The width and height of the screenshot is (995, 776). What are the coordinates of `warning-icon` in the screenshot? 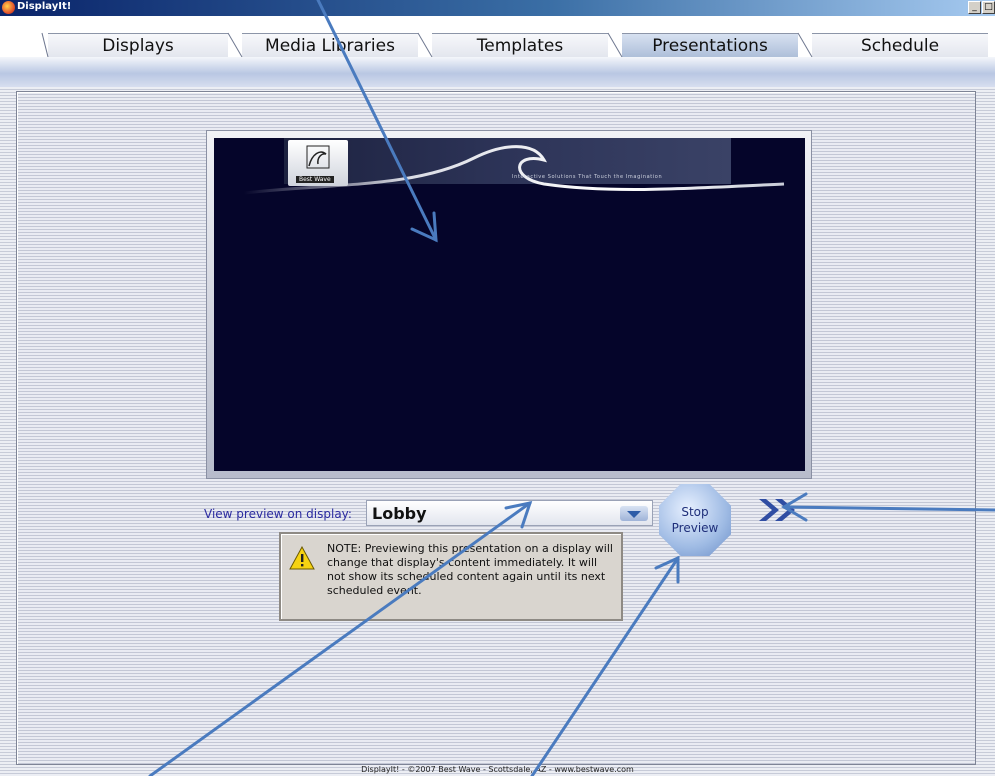 It's located at (302, 558).